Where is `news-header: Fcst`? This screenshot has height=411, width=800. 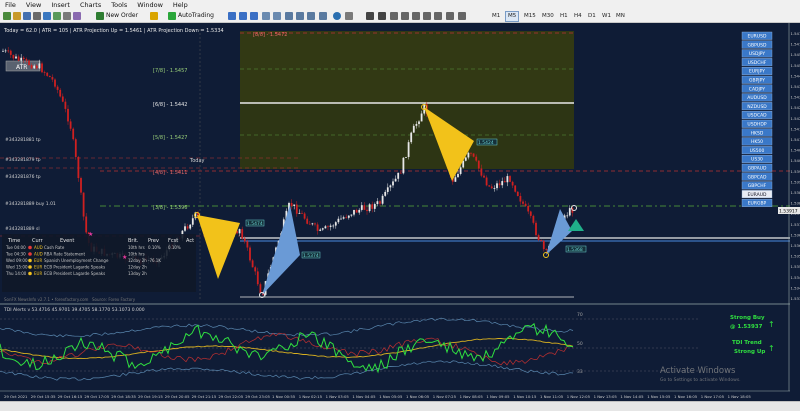 news-header: Fcst is located at coordinates (173, 241).